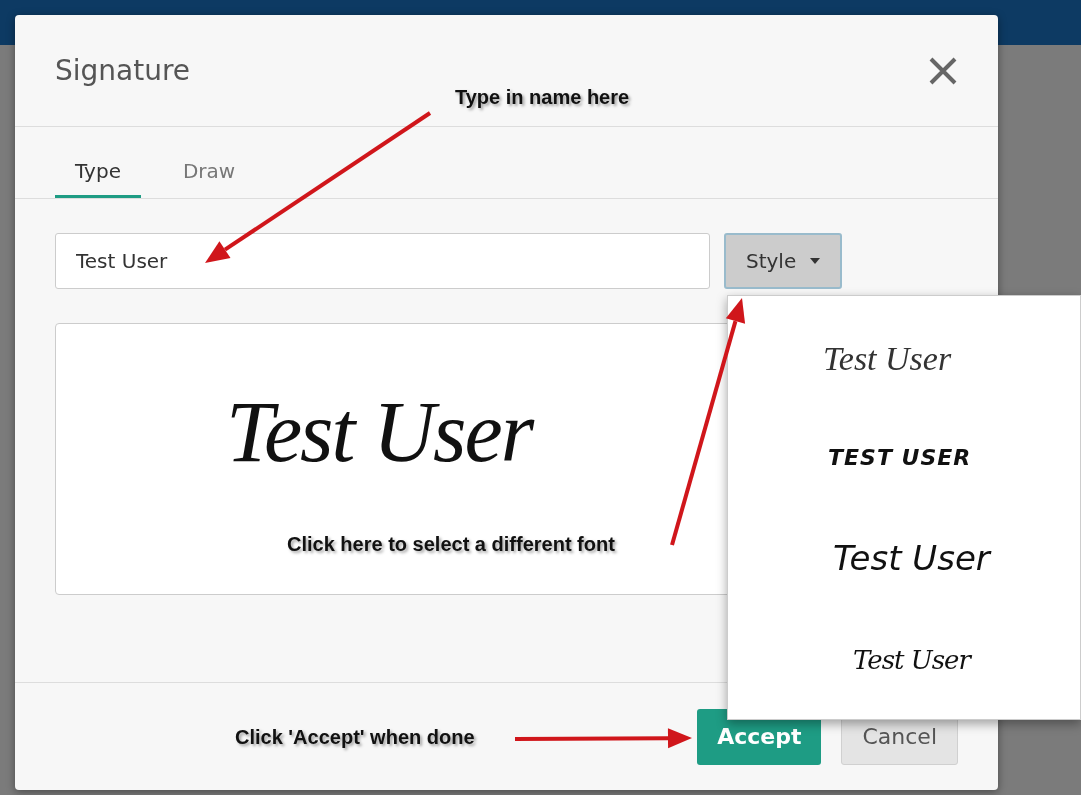 Image resolution: width=1081 pixels, height=795 pixels. I want to click on caret-icon, so click(815, 261).